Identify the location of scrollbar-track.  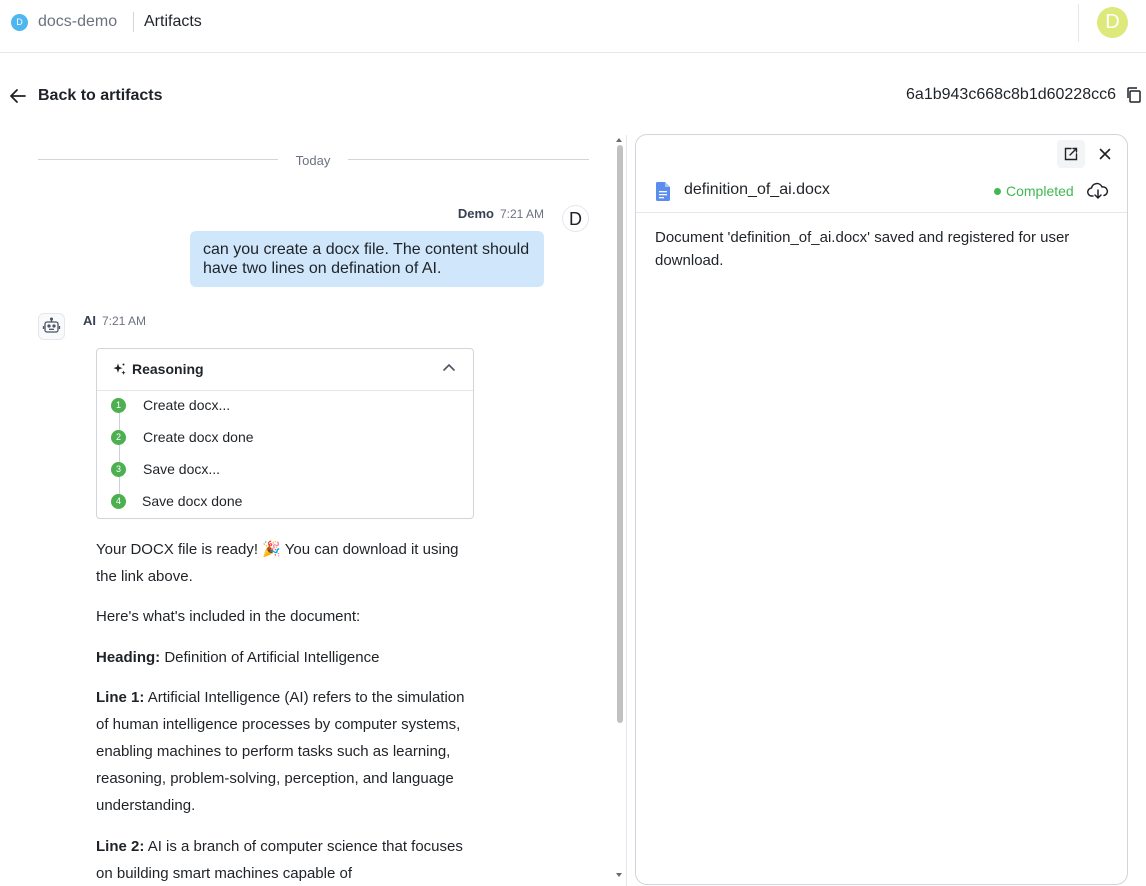
(626, 510).